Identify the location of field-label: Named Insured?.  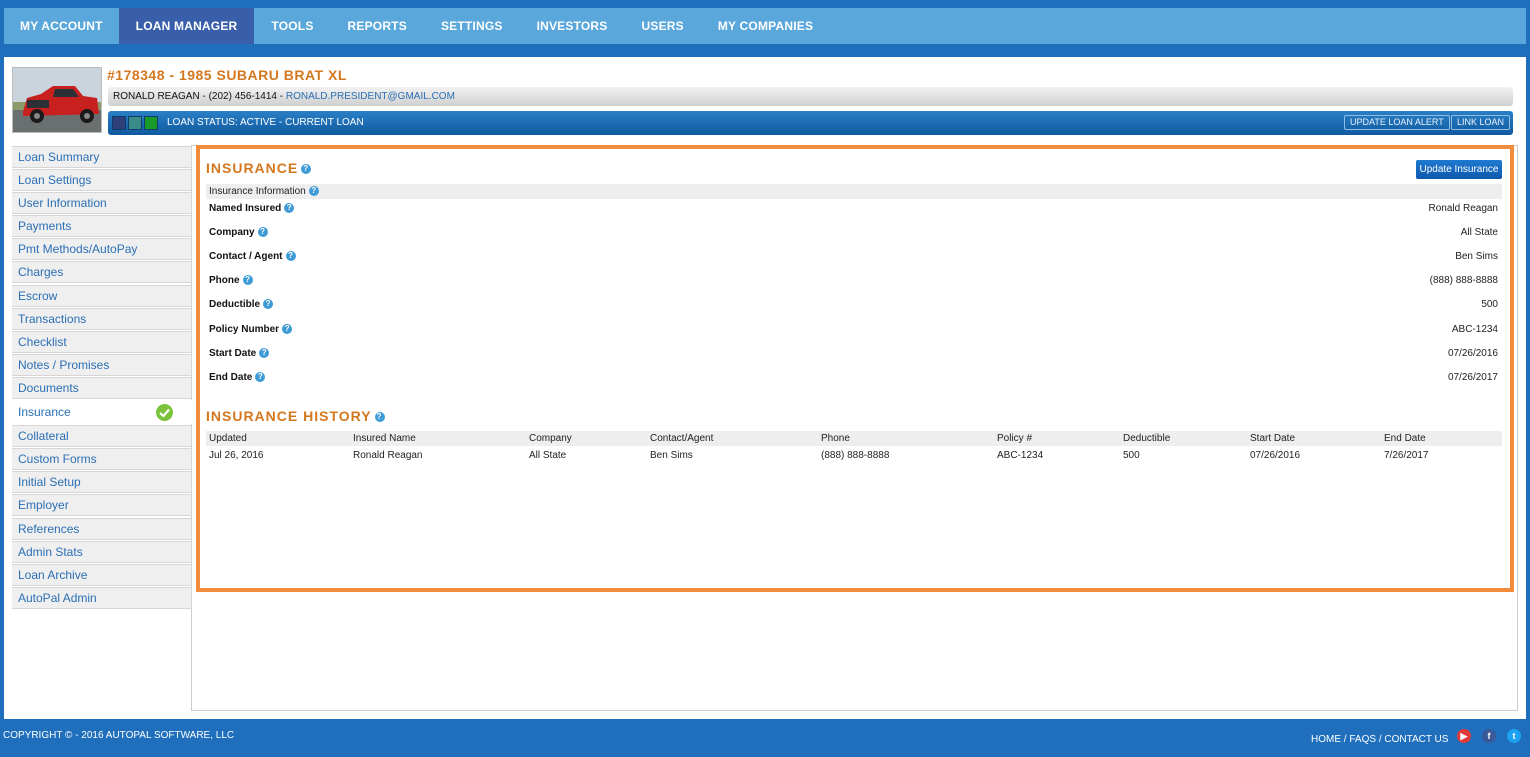
(252, 209).